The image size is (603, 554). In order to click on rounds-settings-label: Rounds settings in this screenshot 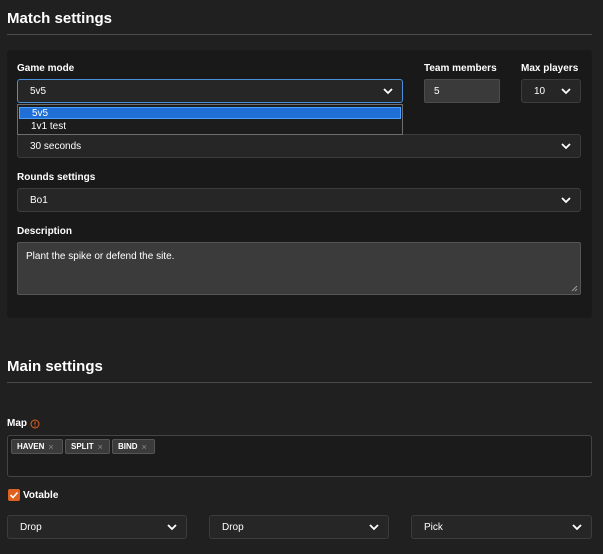, I will do `click(56, 177)`.